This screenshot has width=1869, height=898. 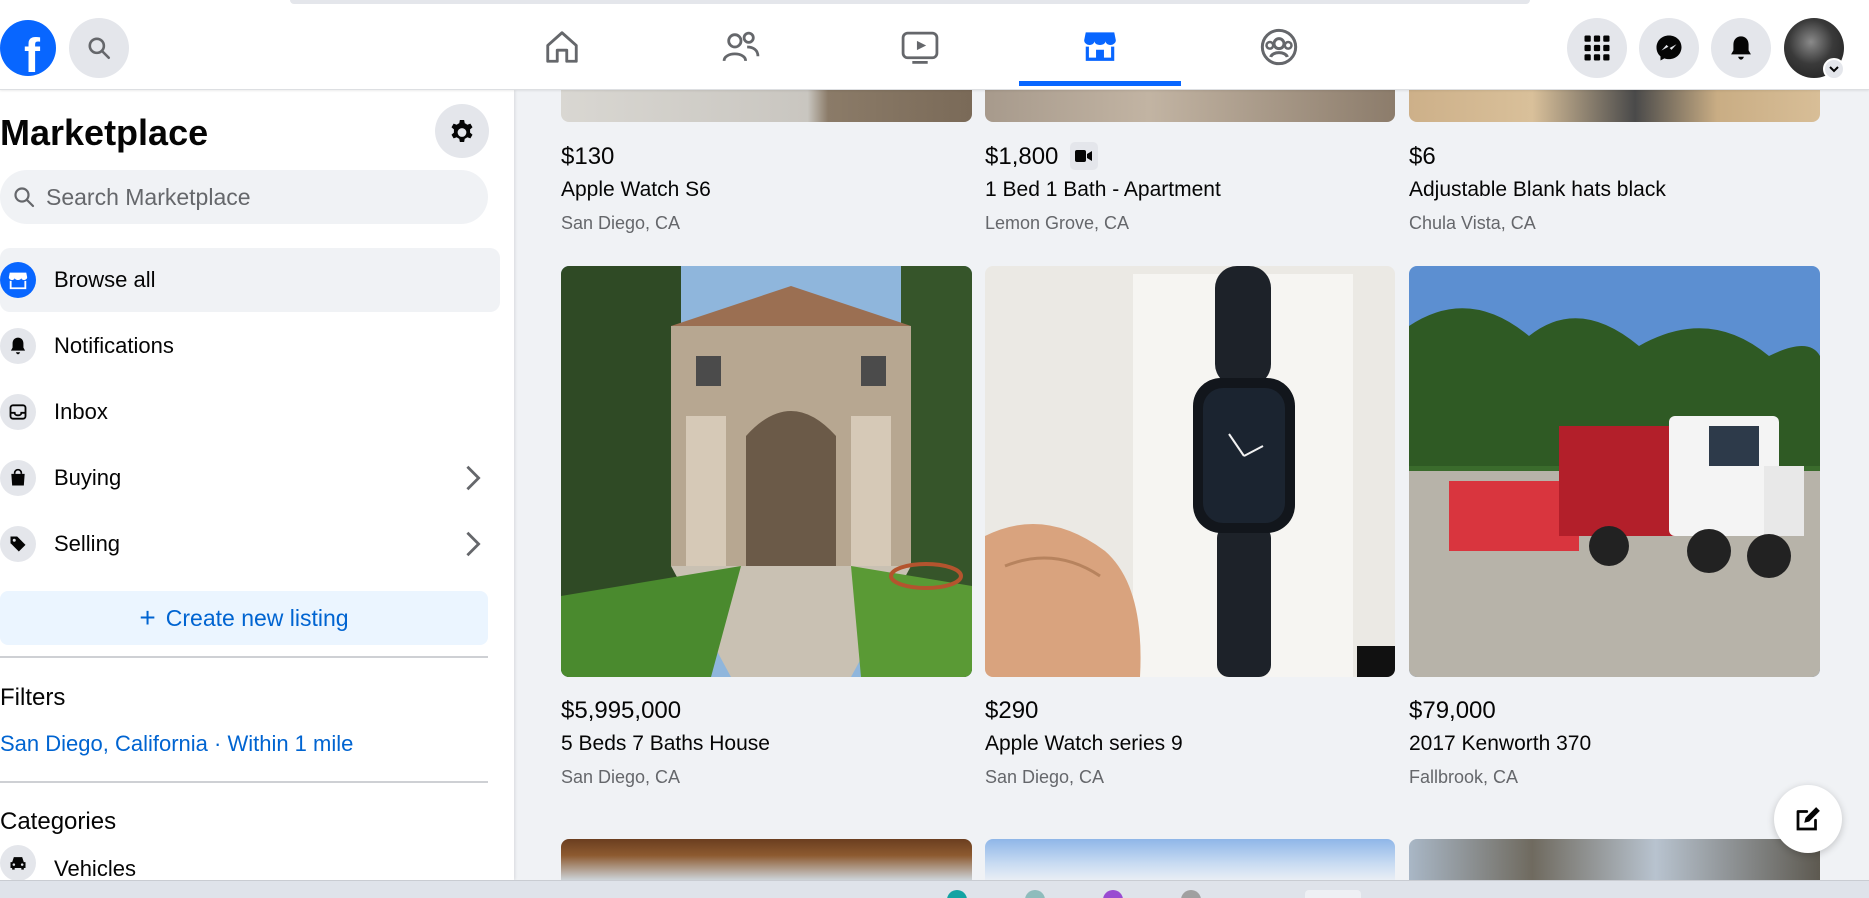 What do you see at coordinates (1422, 156) in the screenshot?
I see `listing-price: $6` at bounding box center [1422, 156].